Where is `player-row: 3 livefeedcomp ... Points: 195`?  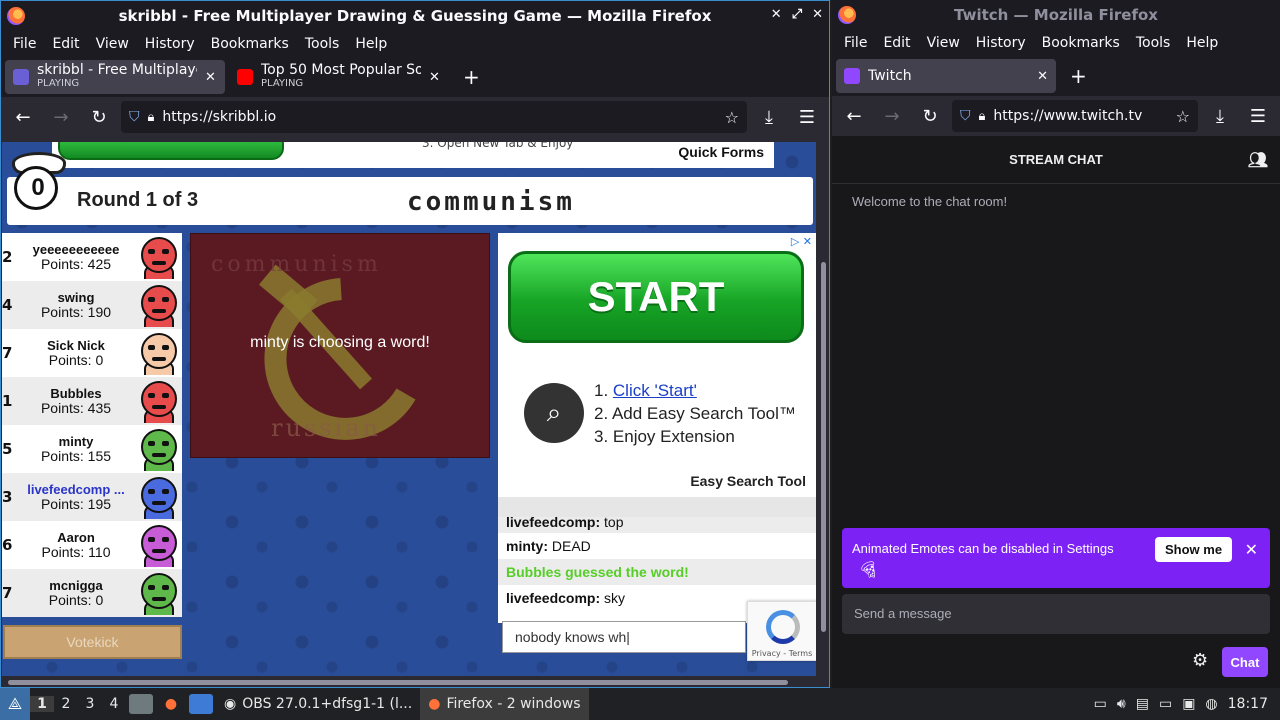
player-row: 3 livefeedcomp ... Points: 195 is located at coordinates (92, 497).